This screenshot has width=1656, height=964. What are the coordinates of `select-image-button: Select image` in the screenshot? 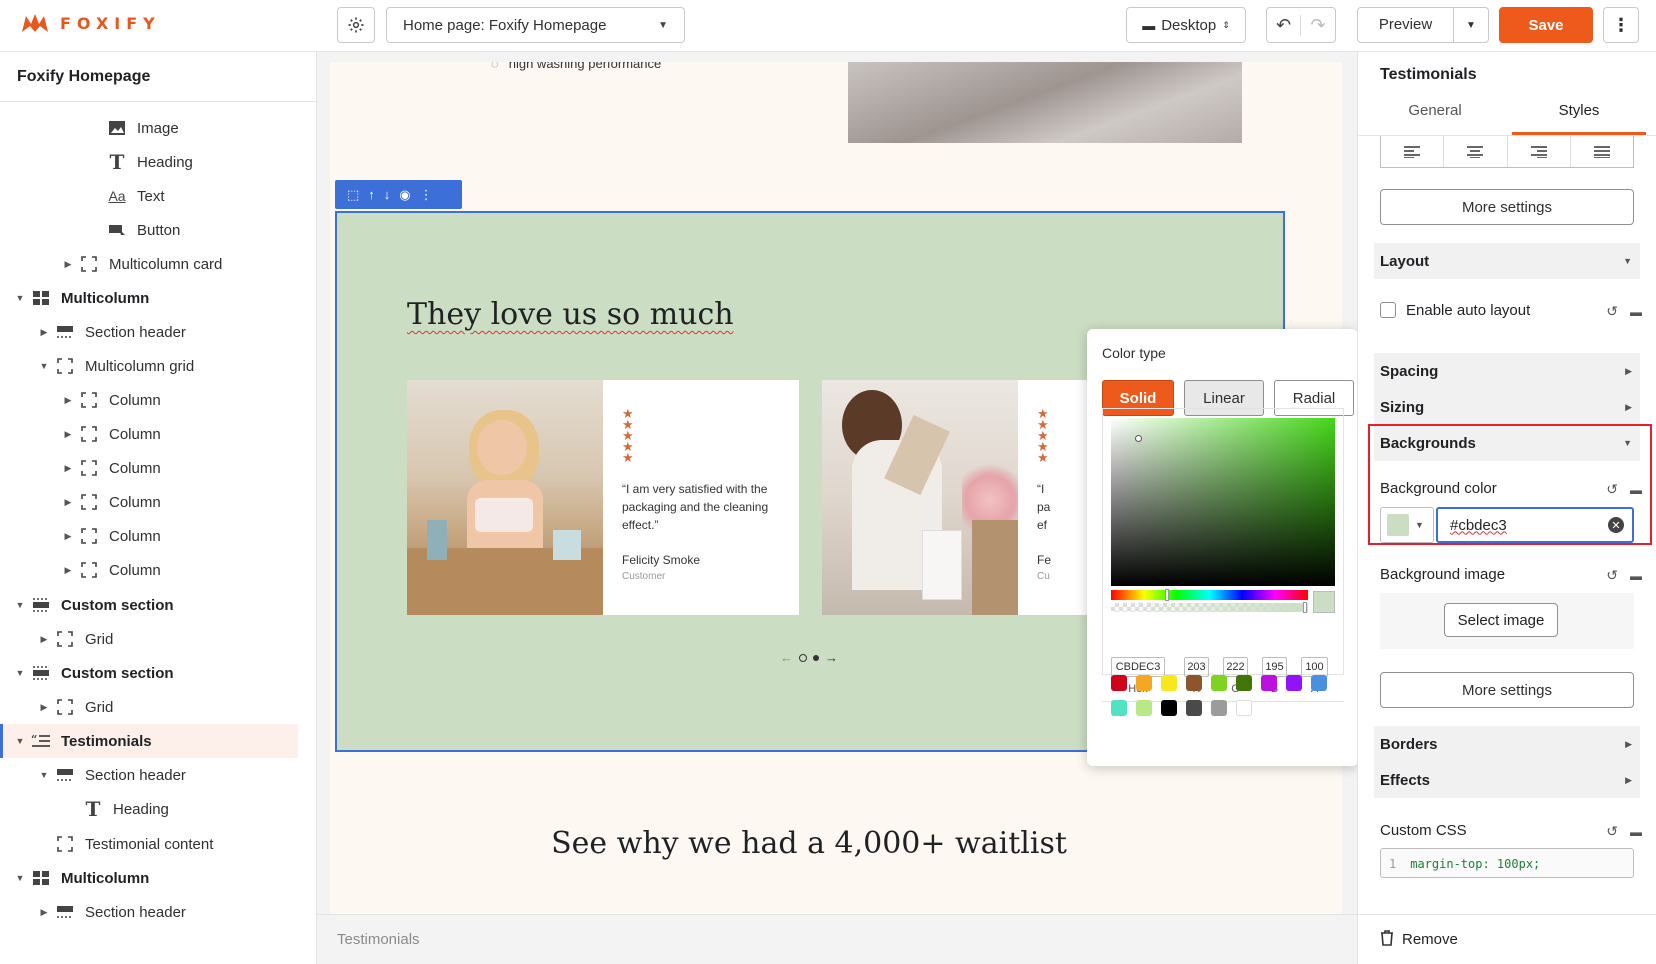 It's located at (1501, 620).